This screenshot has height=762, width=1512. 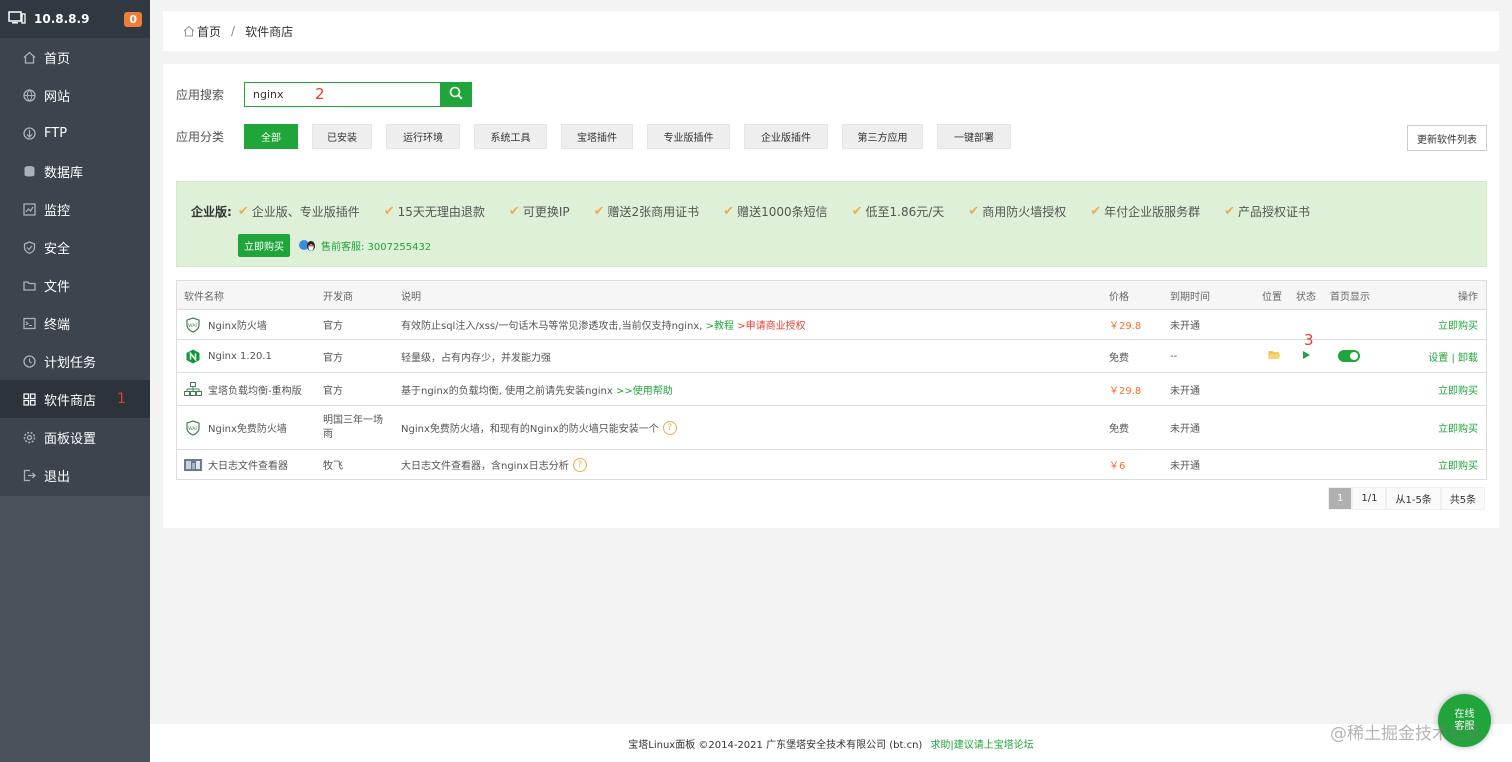 What do you see at coordinates (211, 212) in the screenshot?
I see `promo-title: 企业版:` at bounding box center [211, 212].